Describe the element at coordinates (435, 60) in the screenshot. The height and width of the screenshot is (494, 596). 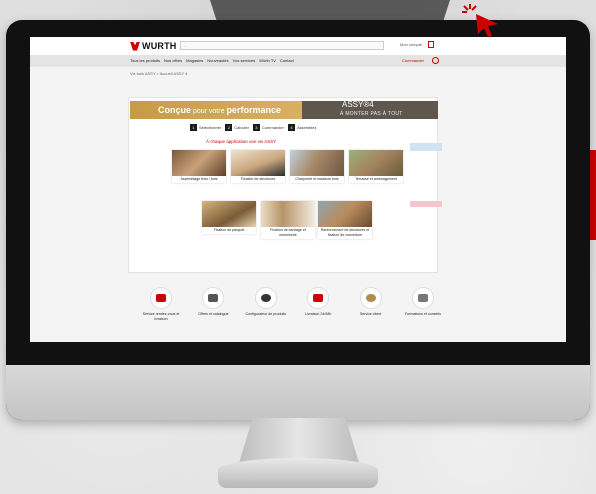
I see `user-icon` at that location.